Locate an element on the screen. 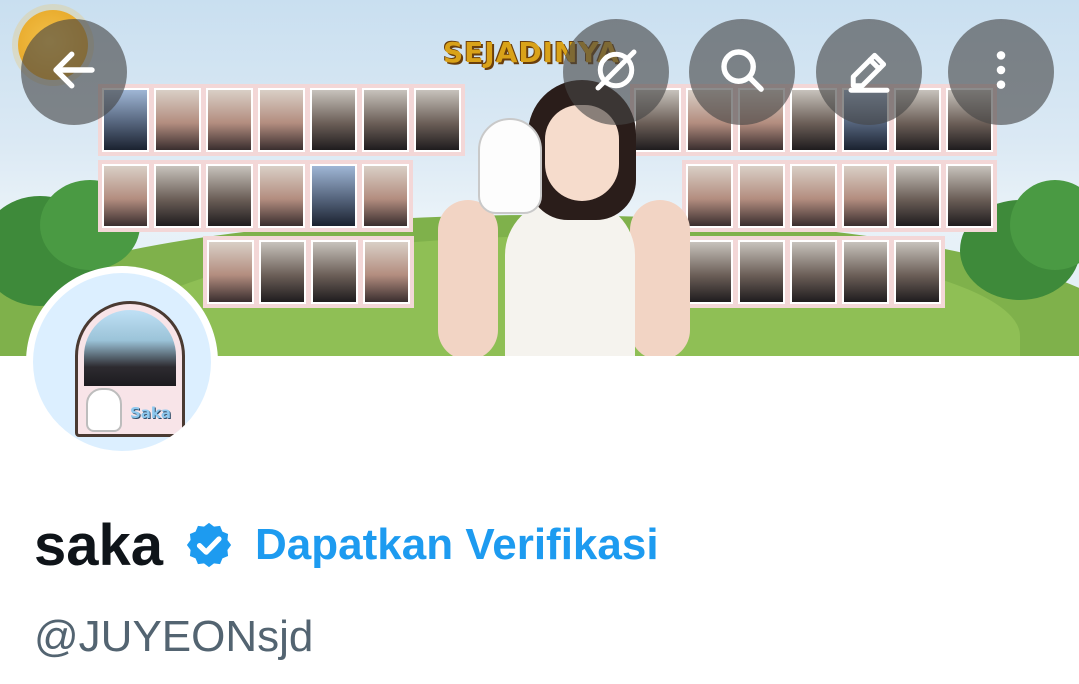 This screenshot has height=684, width=1079. avatar-label: Saka is located at coordinates (151, 413).